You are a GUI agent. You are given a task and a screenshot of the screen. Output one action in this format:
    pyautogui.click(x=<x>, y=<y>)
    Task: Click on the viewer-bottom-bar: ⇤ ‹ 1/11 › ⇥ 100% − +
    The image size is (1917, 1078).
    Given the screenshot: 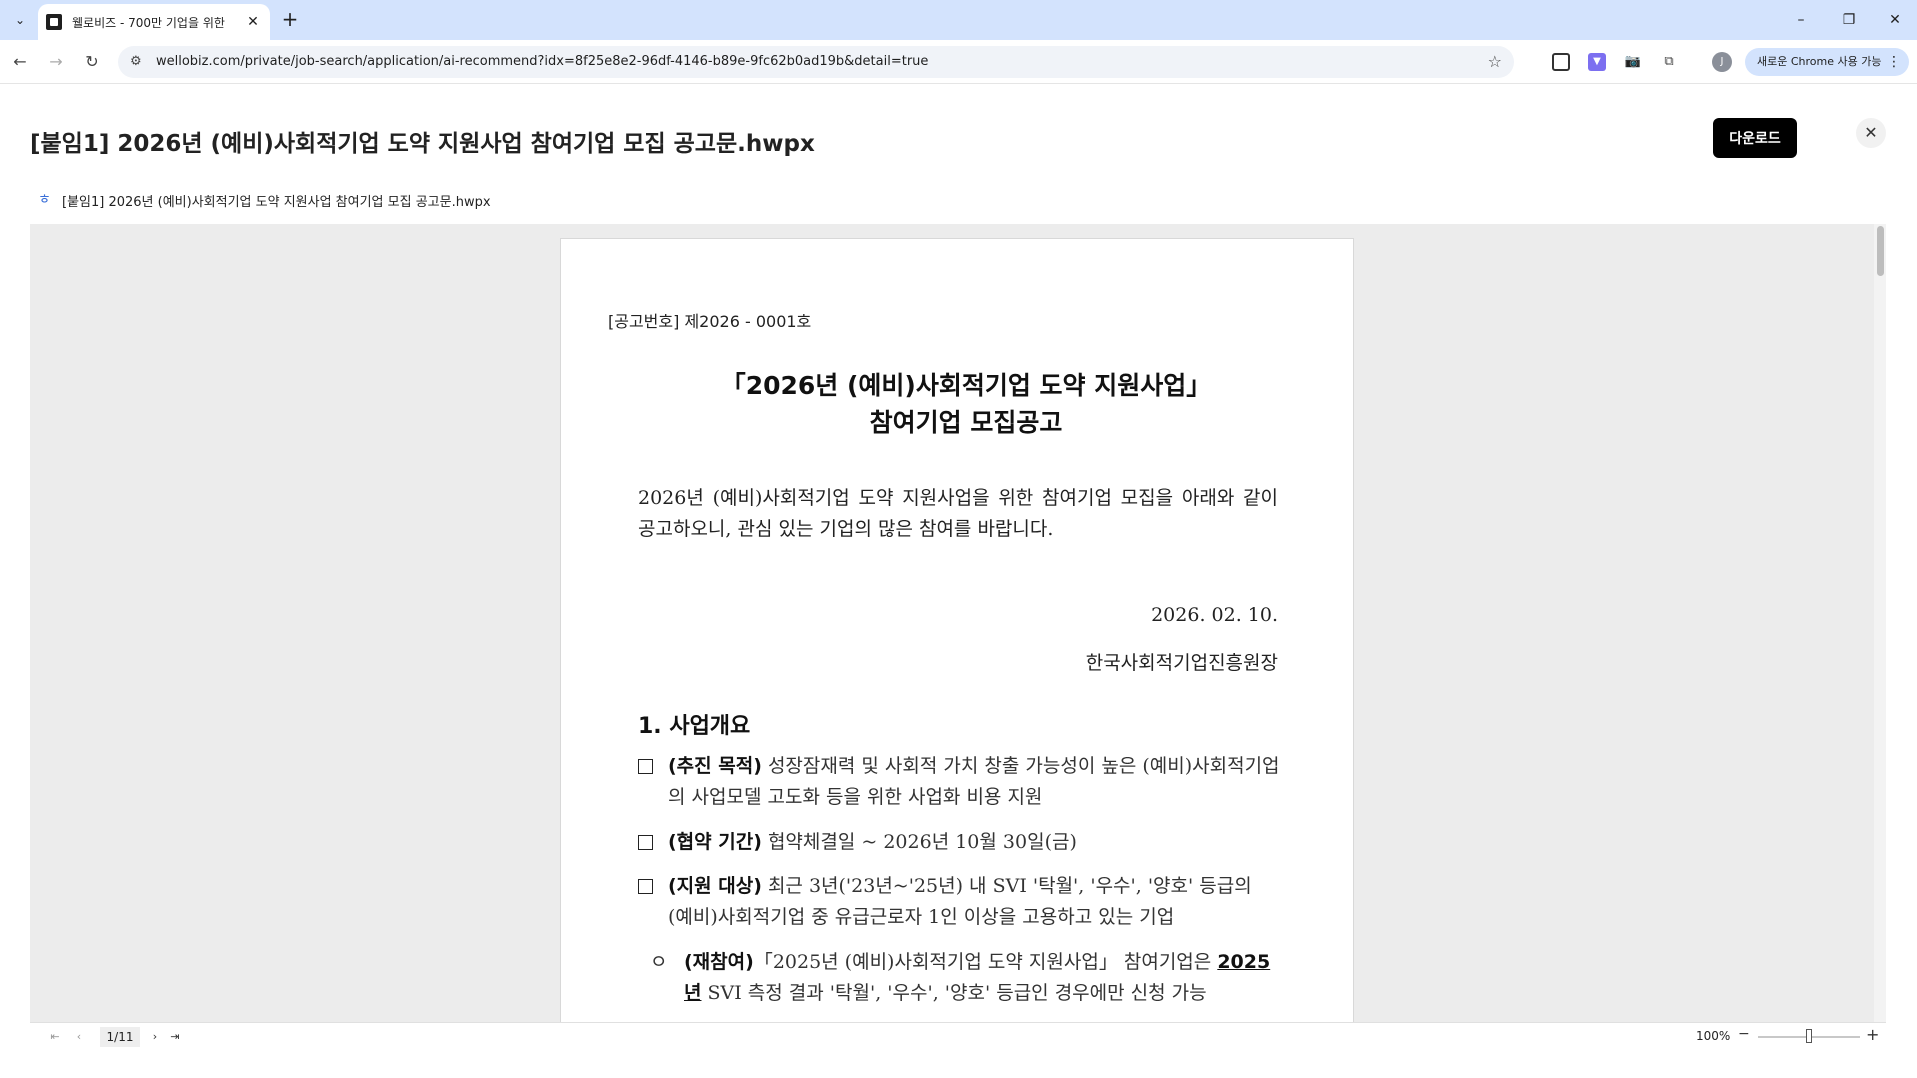 What is the action you would take?
    pyautogui.click(x=958, y=1036)
    